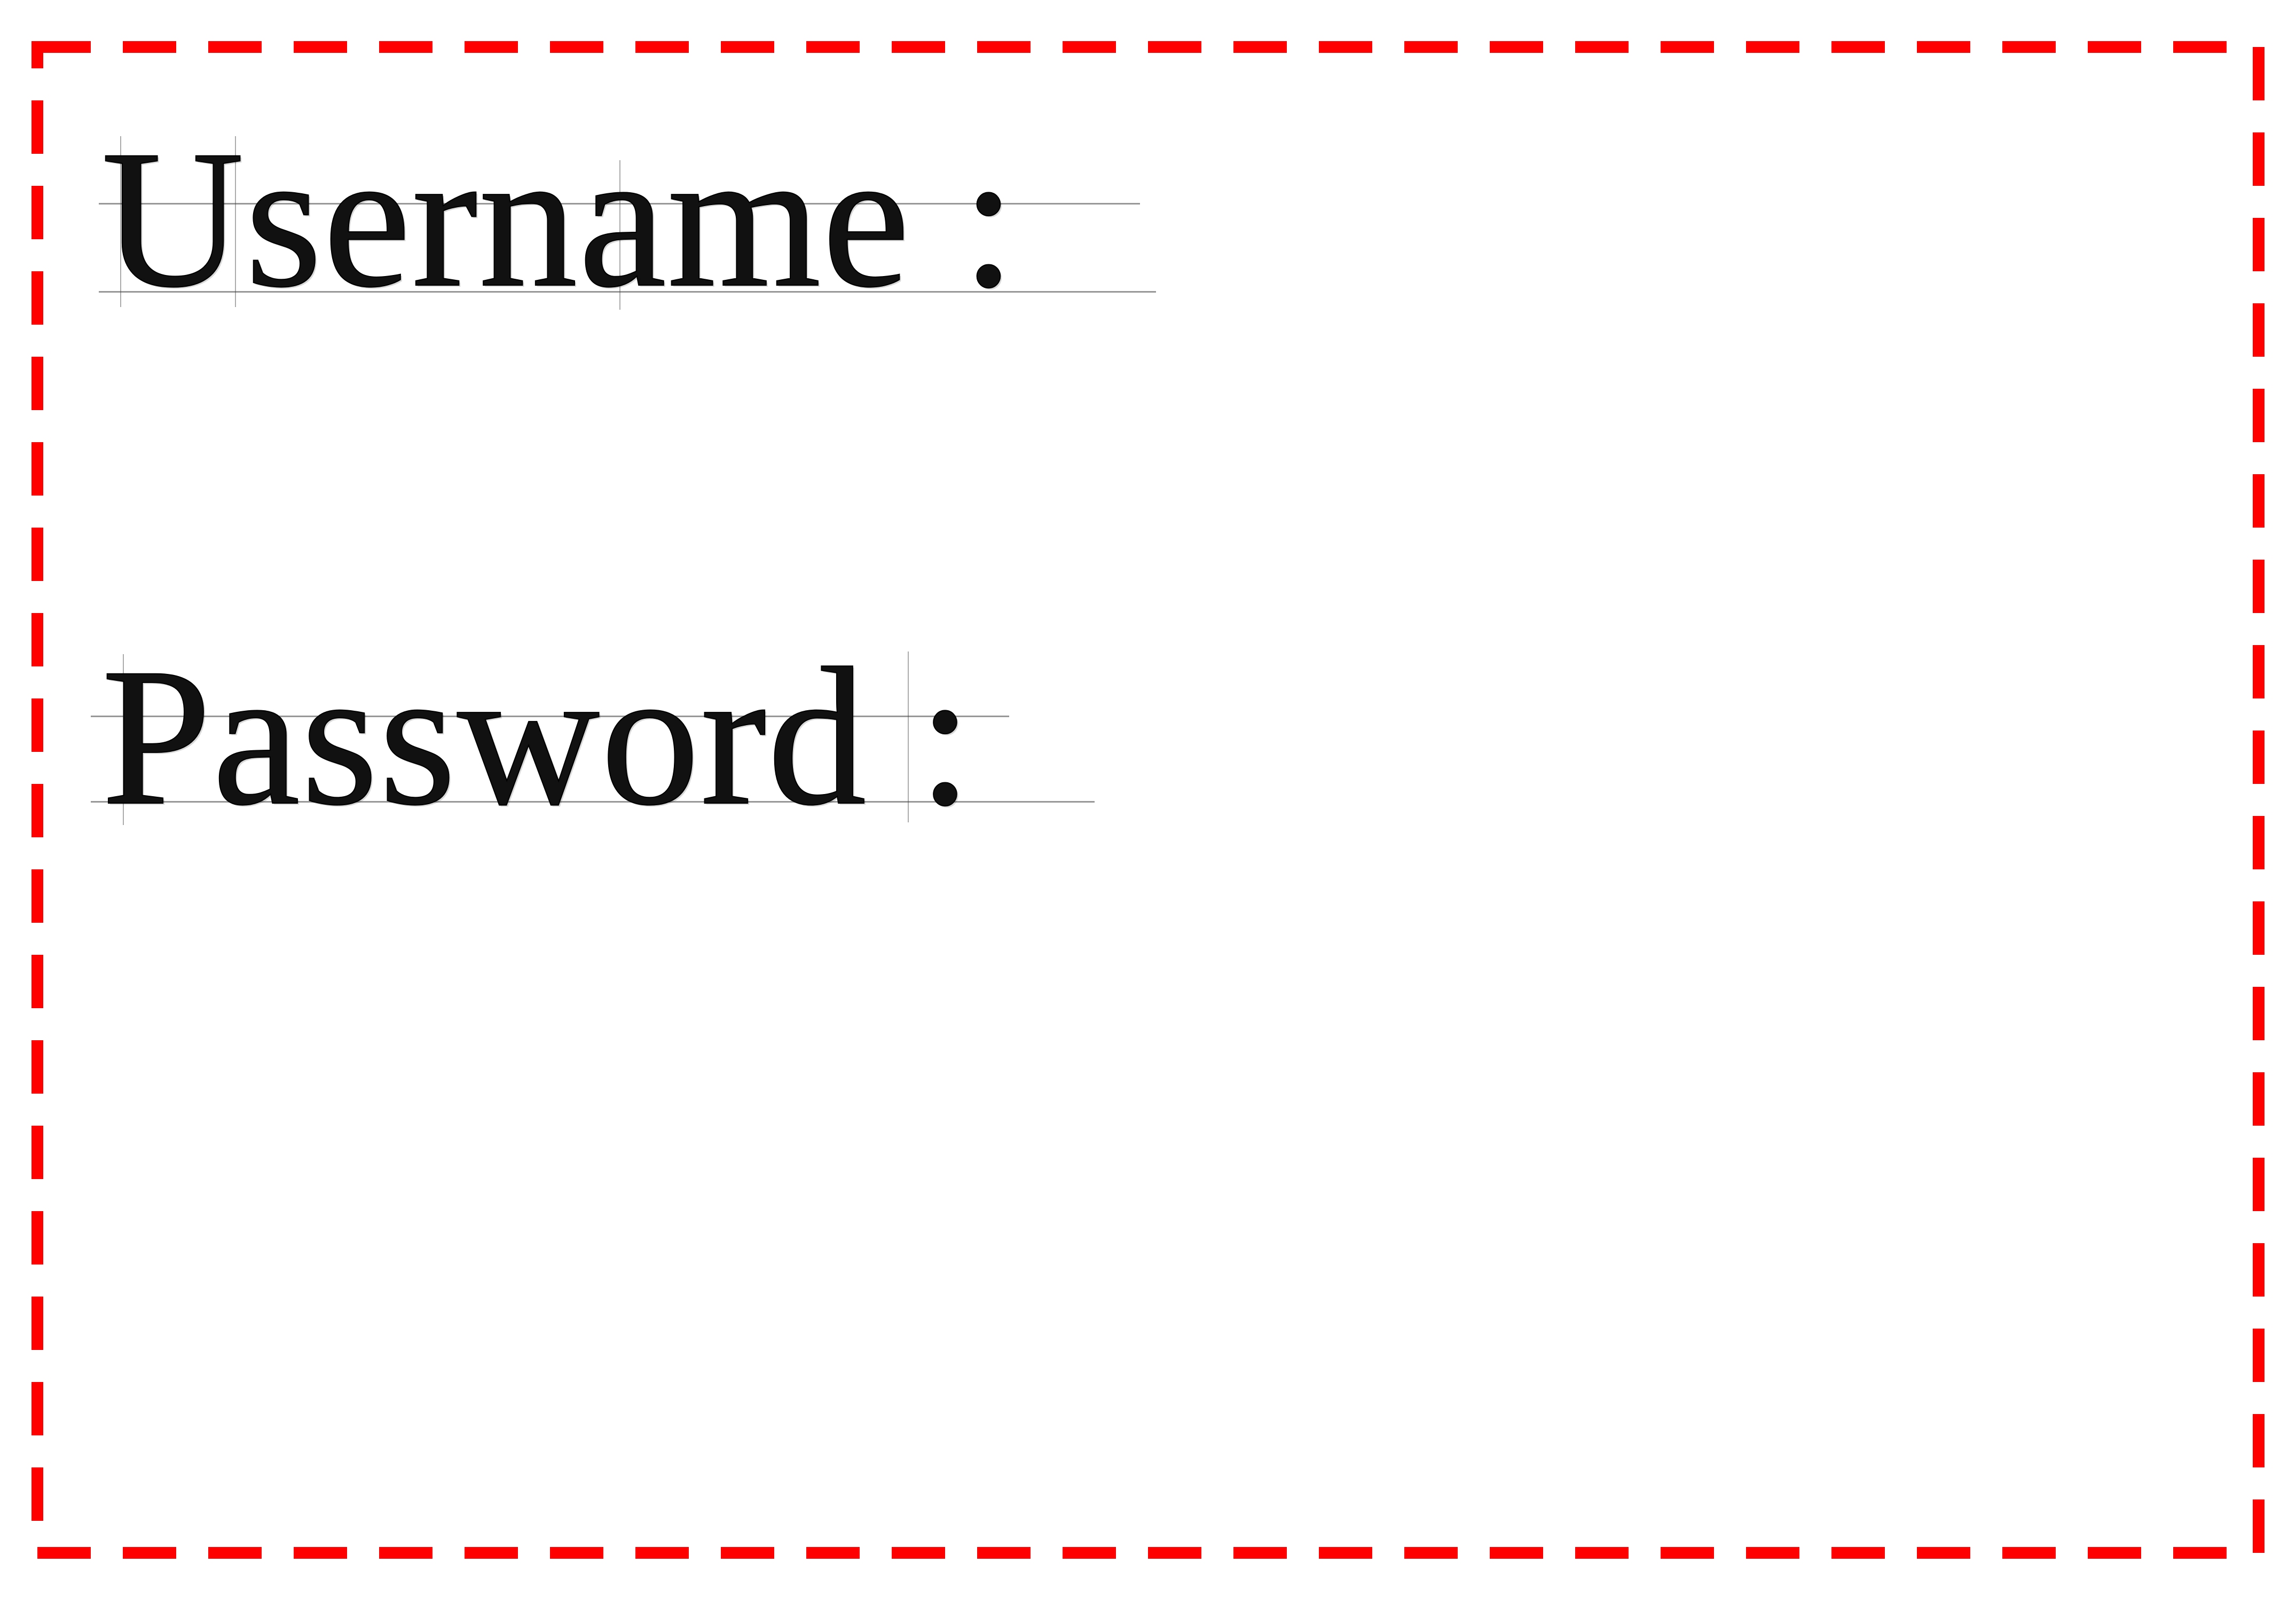  I want to click on username-input, so click(1709, 216).